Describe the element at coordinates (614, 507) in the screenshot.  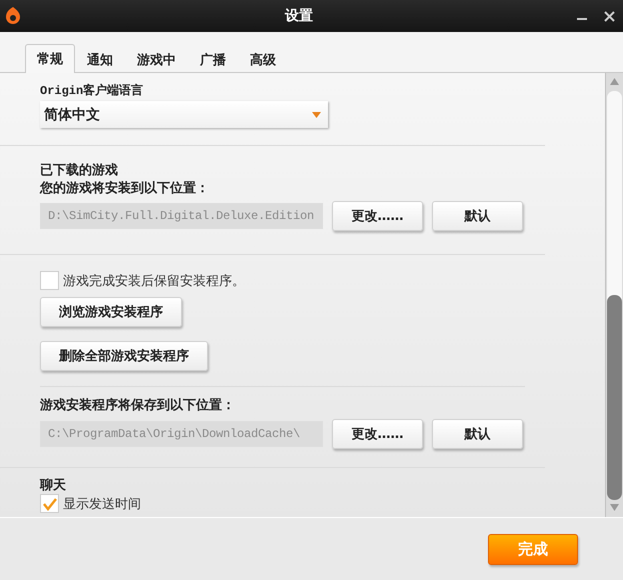
I see `scroll-down-icon` at that location.